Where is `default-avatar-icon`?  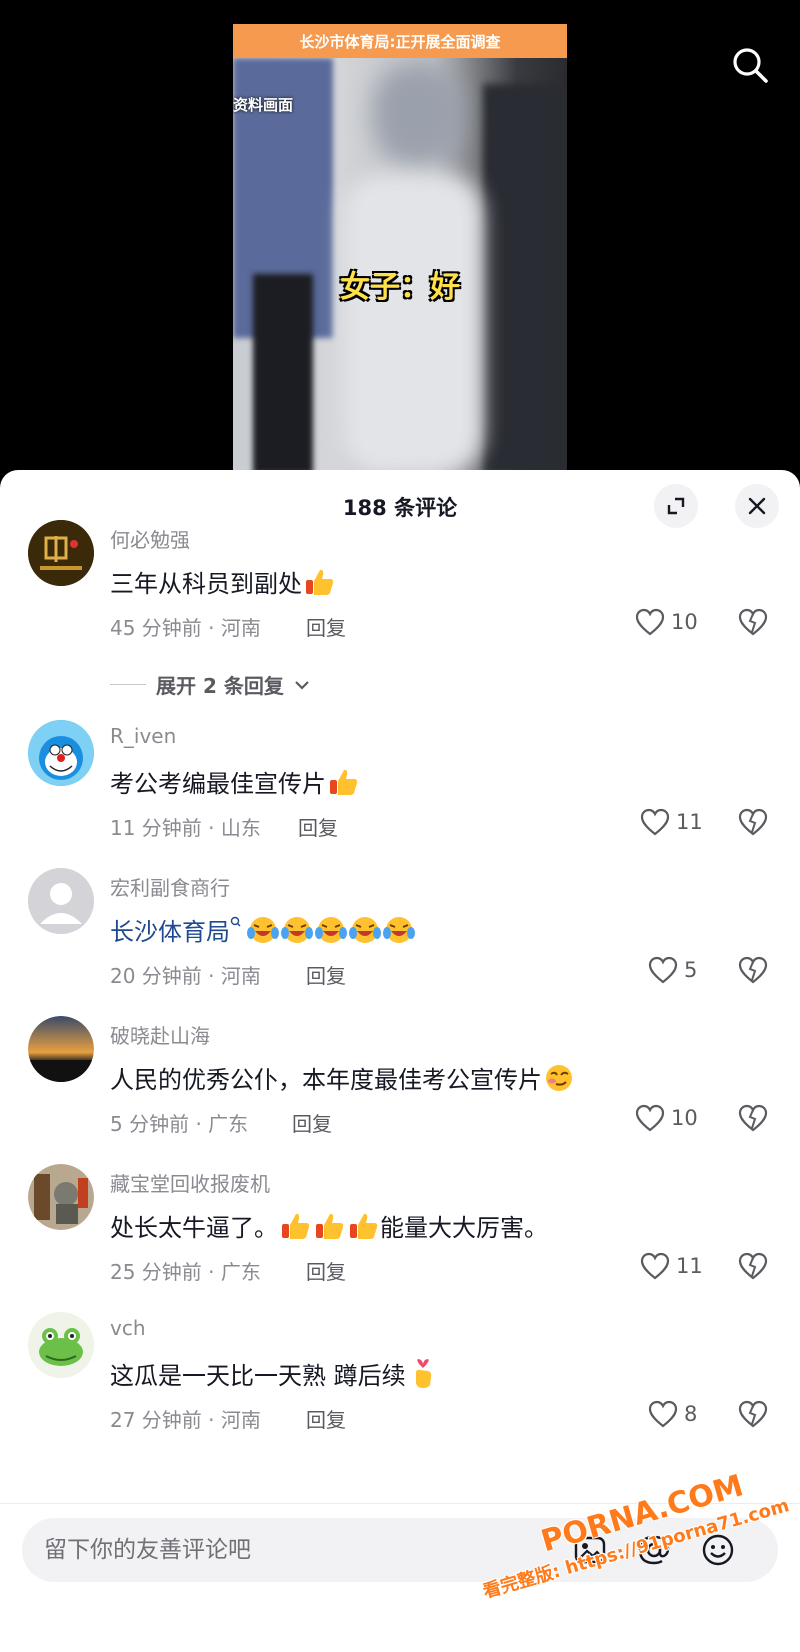 default-avatar-icon is located at coordinates (61, 901).